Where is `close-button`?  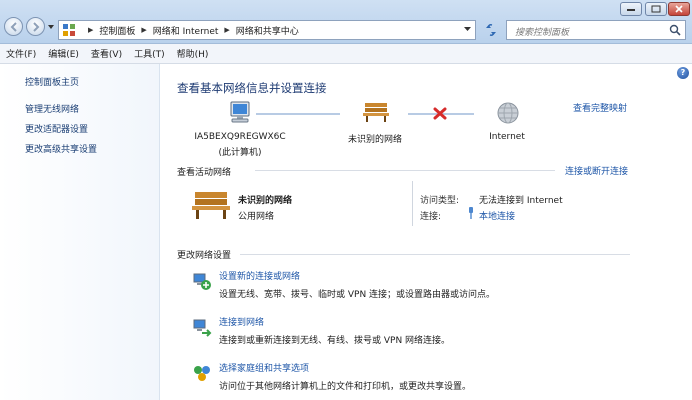 close-button is located at coordinates (679, 9).